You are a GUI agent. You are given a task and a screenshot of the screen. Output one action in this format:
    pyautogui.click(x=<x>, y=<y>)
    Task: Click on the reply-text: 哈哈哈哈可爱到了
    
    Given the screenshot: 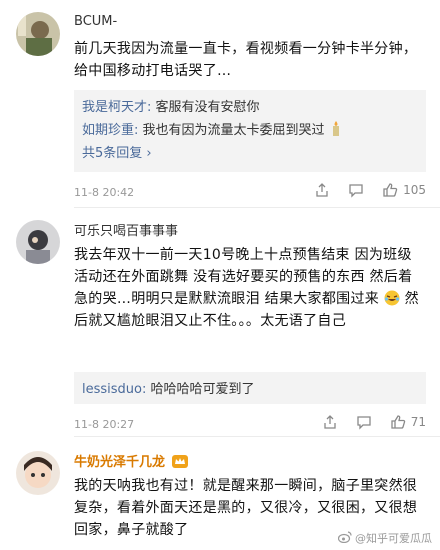 What is the action you would take?
    pyautogui.click(x=200, y=389)
    